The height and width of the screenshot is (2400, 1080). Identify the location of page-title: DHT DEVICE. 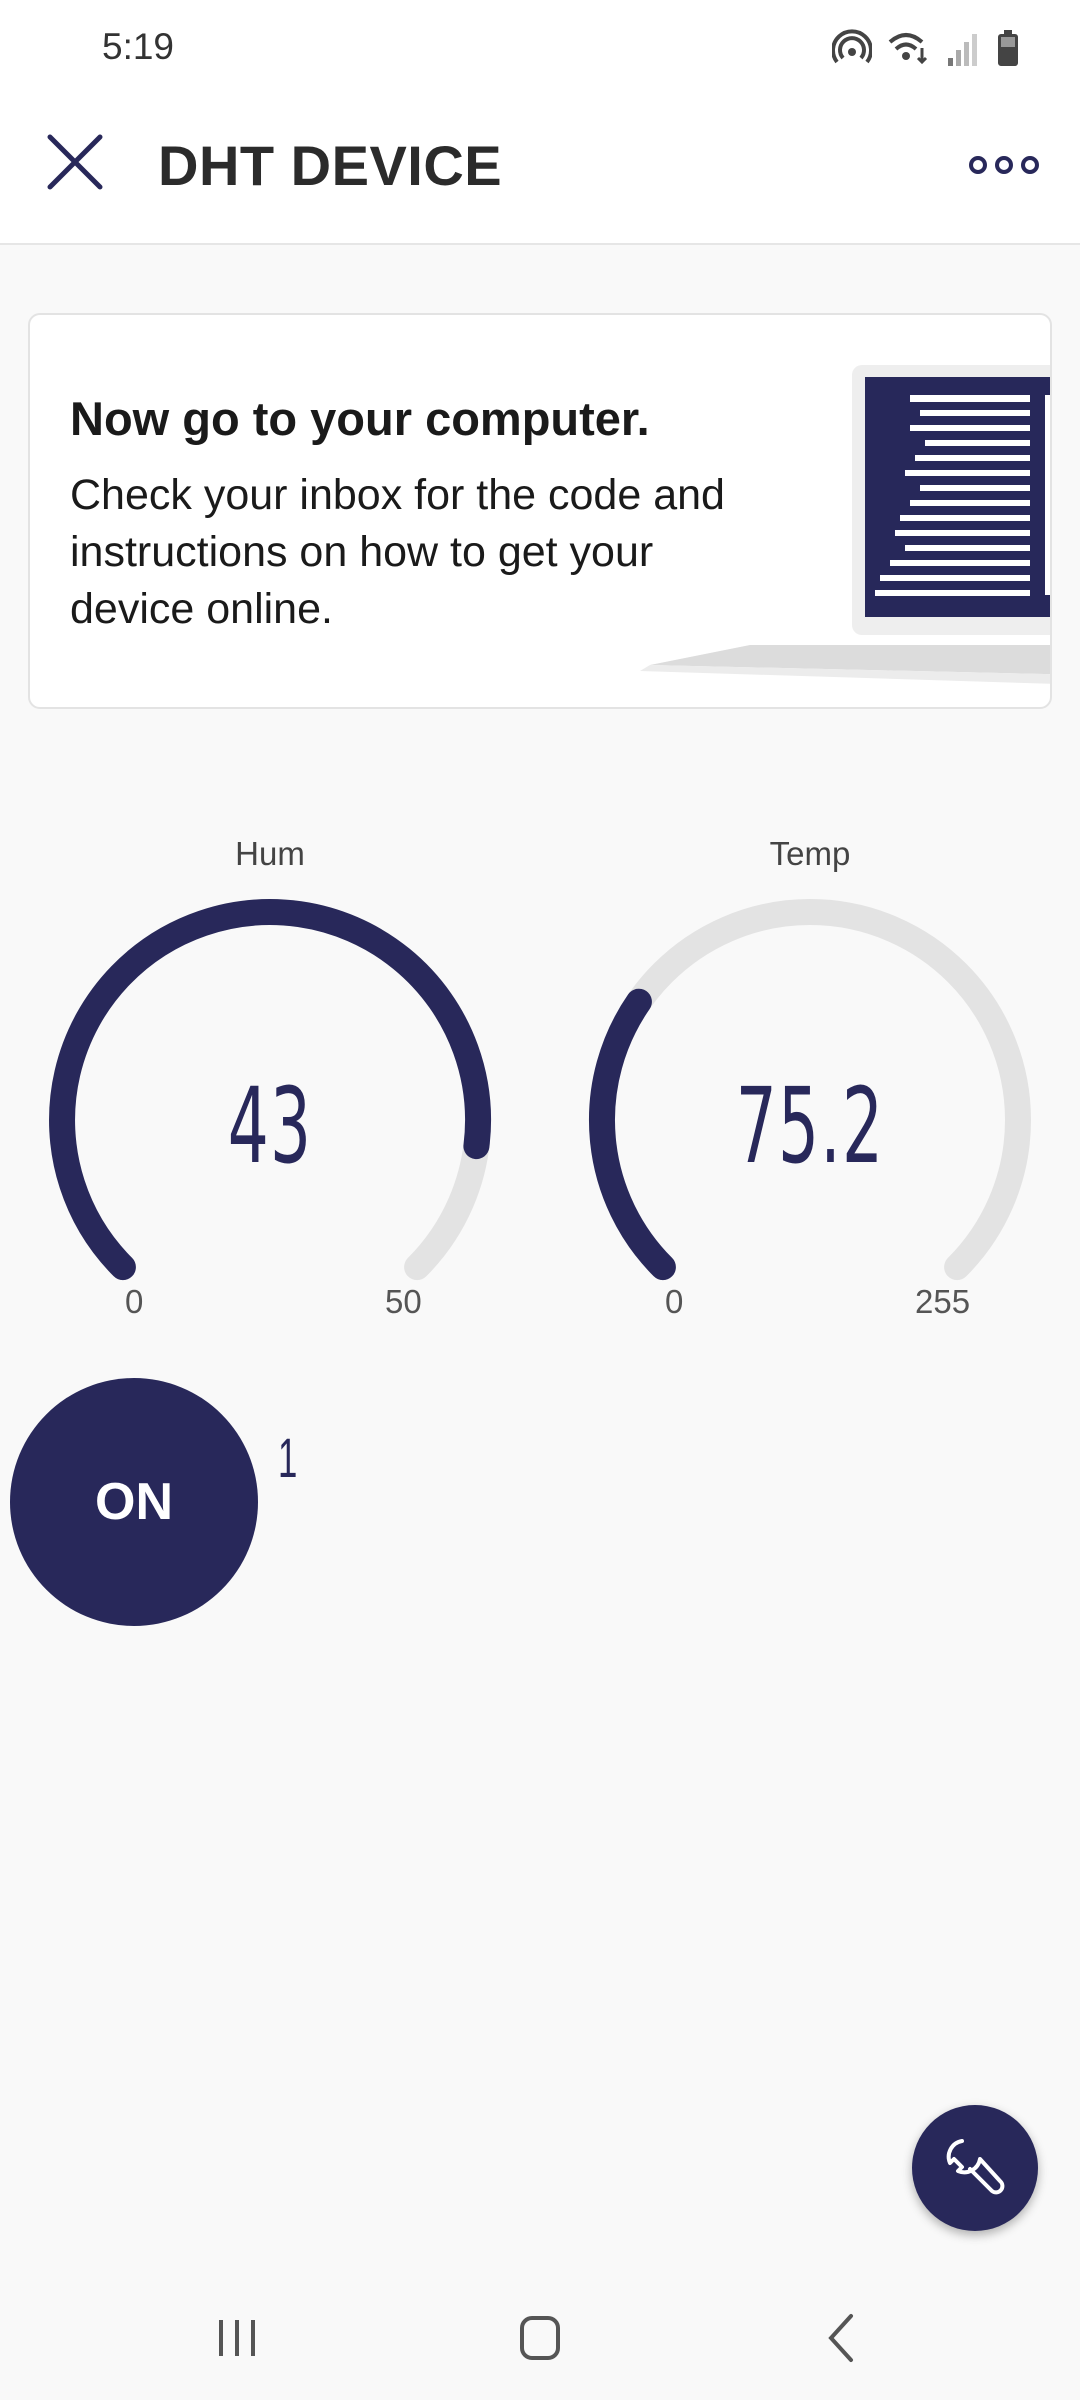
(330, 165).